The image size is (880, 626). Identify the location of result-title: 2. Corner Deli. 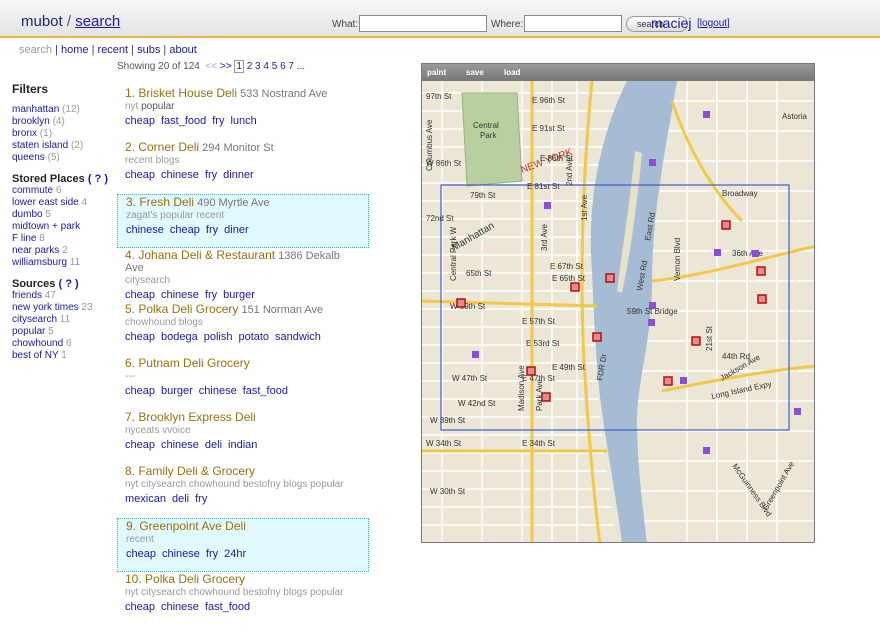
(162, 147).